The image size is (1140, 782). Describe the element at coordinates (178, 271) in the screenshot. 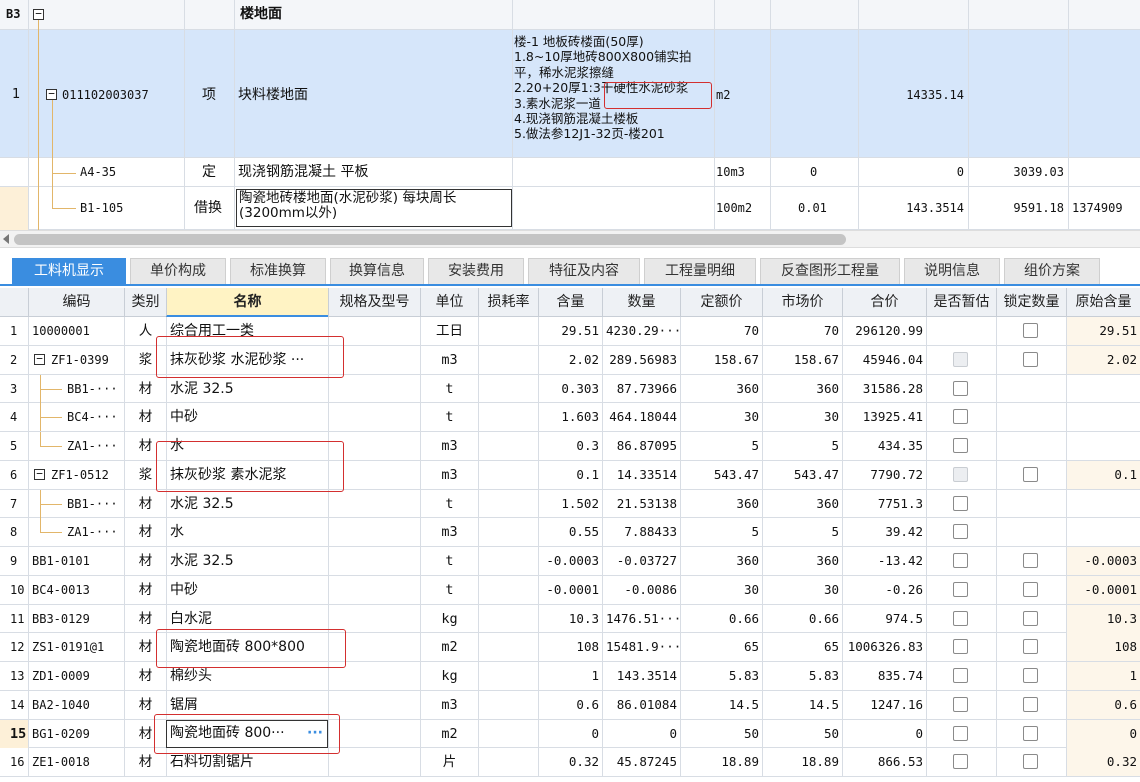

I see `tab-unit-price: 单价构成` at that location.